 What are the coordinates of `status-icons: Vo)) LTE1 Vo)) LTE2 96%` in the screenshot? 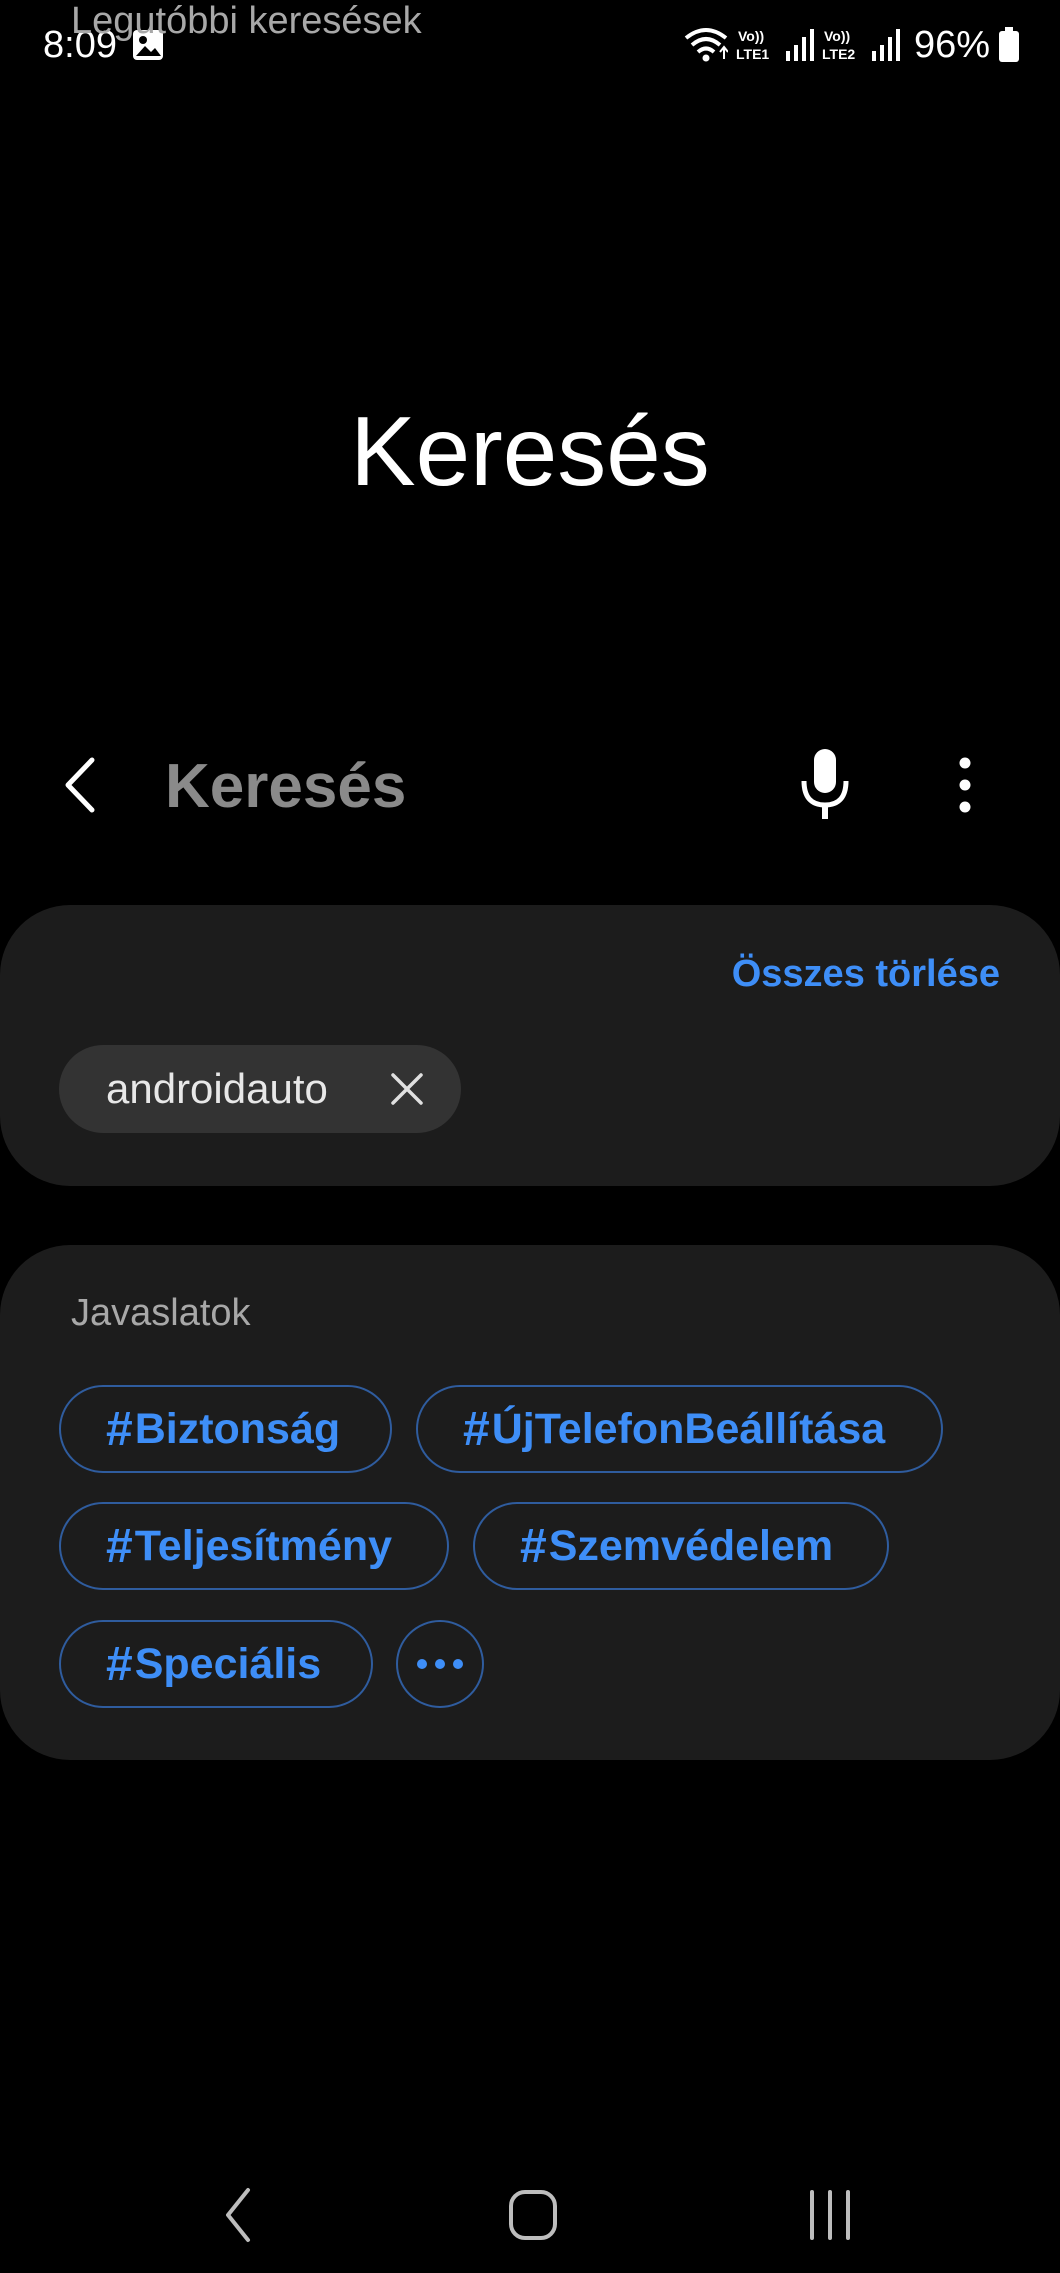 It's located at (852, 45).